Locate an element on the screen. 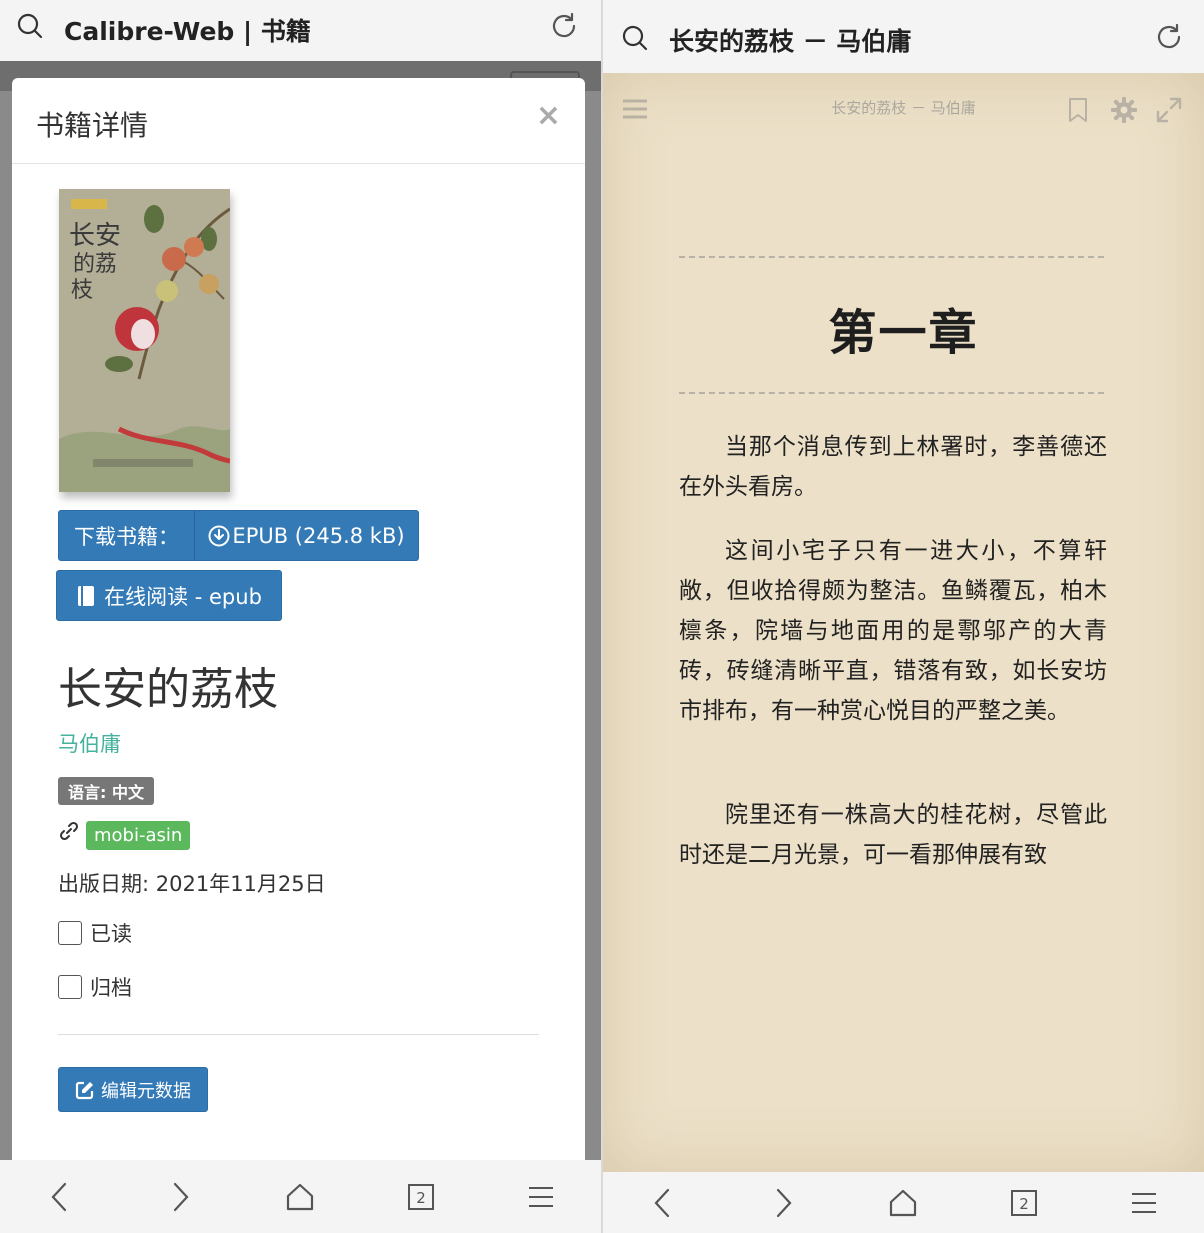 The height and width of the screenshot is (1233, 1204). edit-metadata-label: 编辑元数据 is located at coordinates (146, 1091).